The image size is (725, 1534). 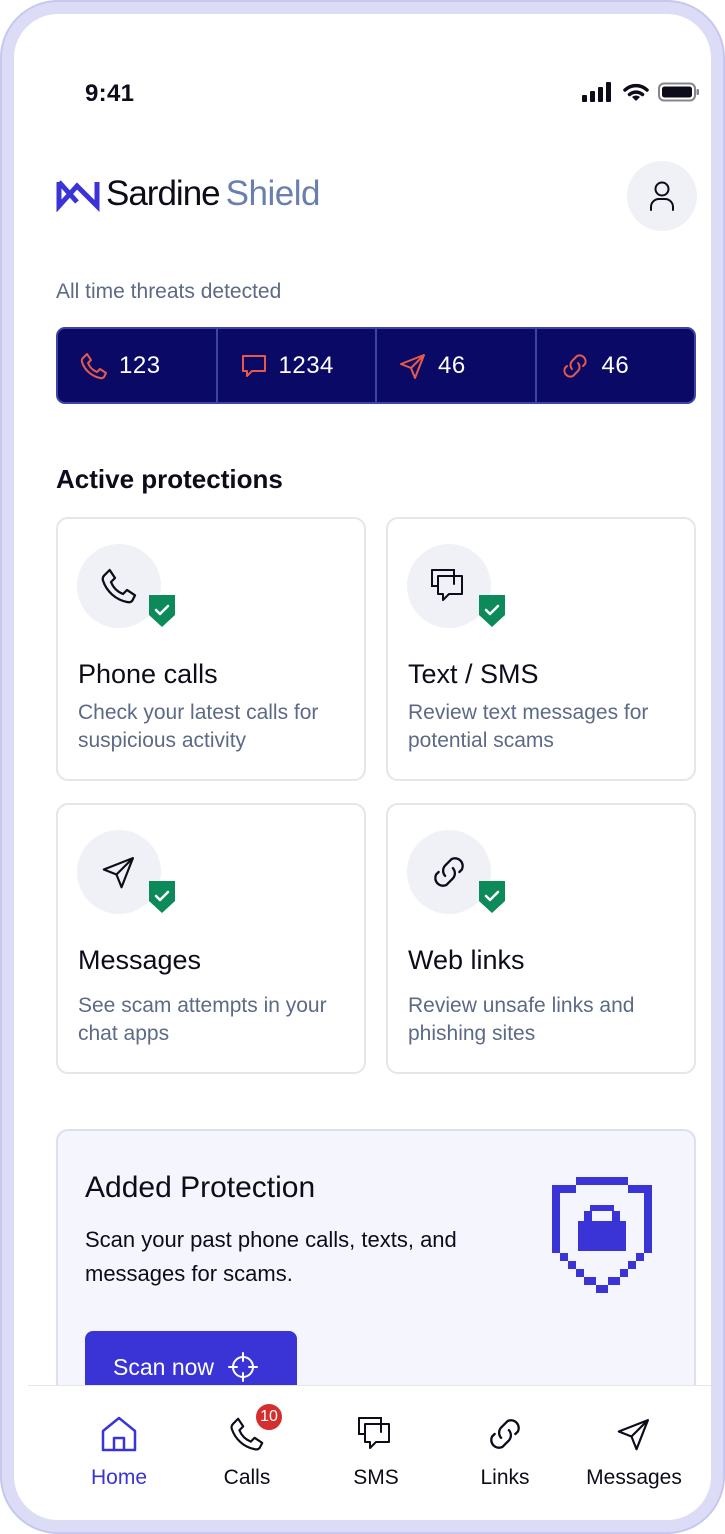 What do you see at coordinates (202, 1019) in the screenshot?
I see `card-description: See scam attempts in your chat apps` at bounding box center [202, 1019].